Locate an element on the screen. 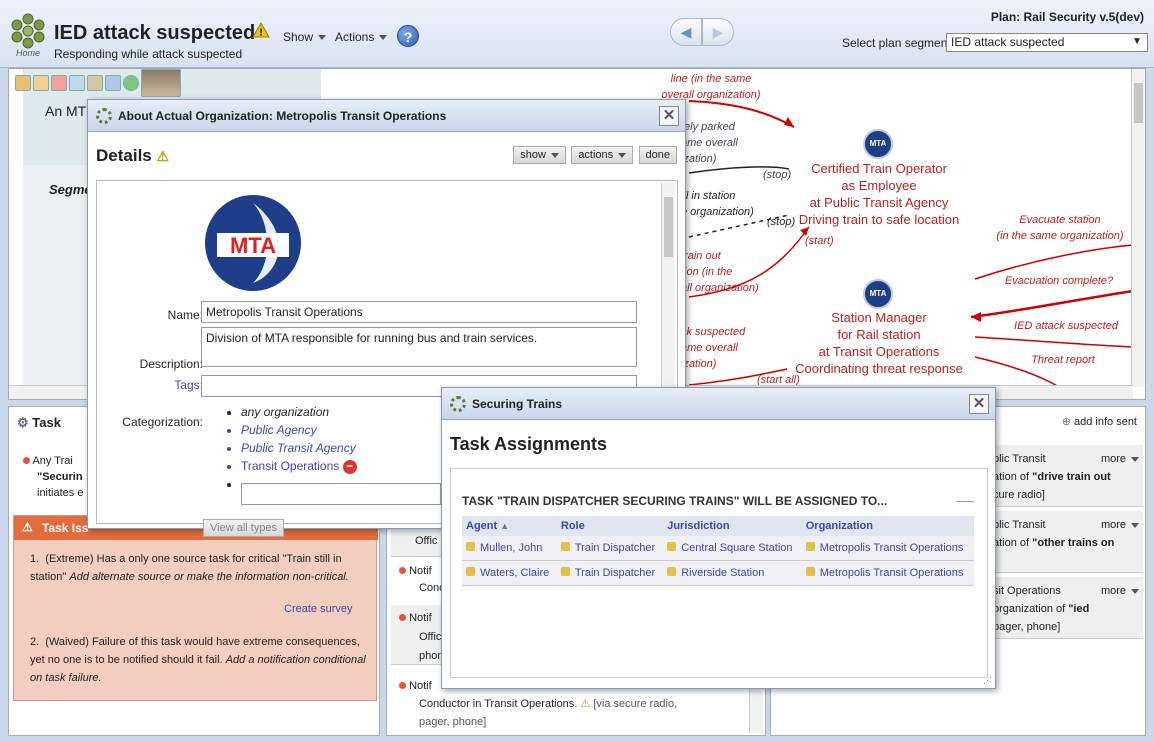 The width and height of the screenshot is (1154, 742). flow-label: fely parked ame overall ization) is located at coordinates (726, 143).